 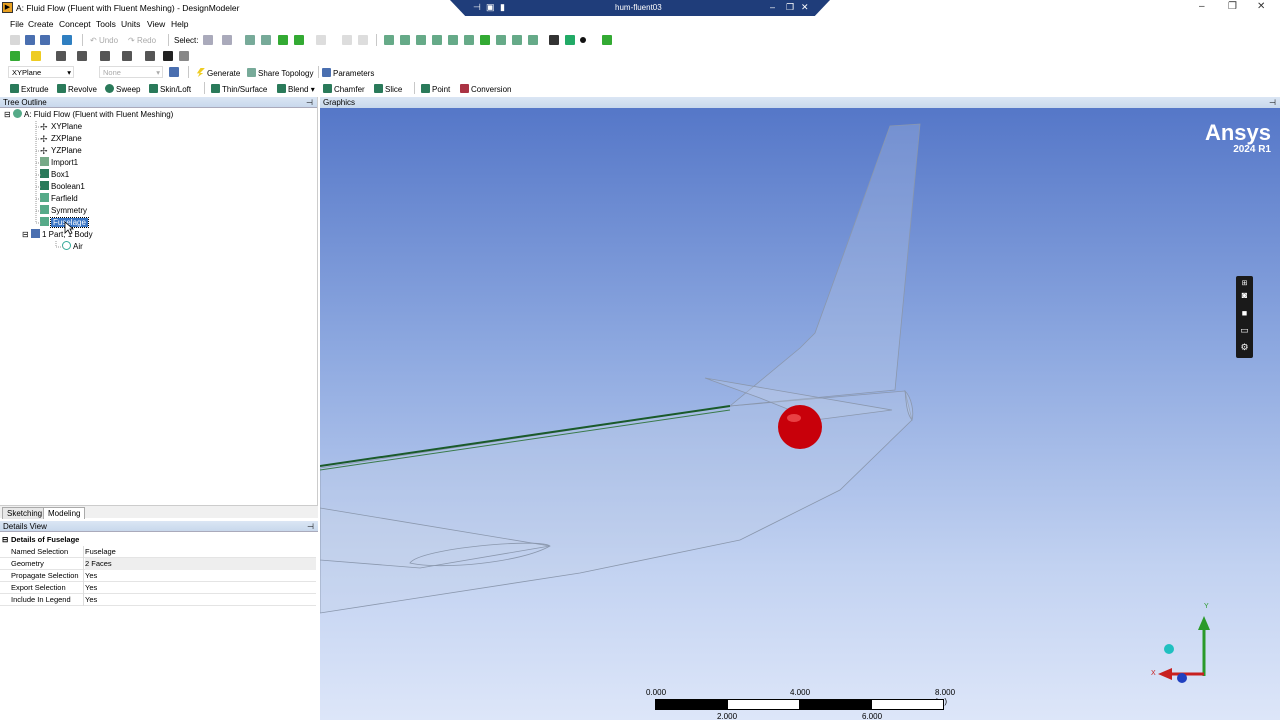 What do you see at coordinates (421, 40) in the screenshot?
I see `zoom-icon` at bounding box center [421, 40].